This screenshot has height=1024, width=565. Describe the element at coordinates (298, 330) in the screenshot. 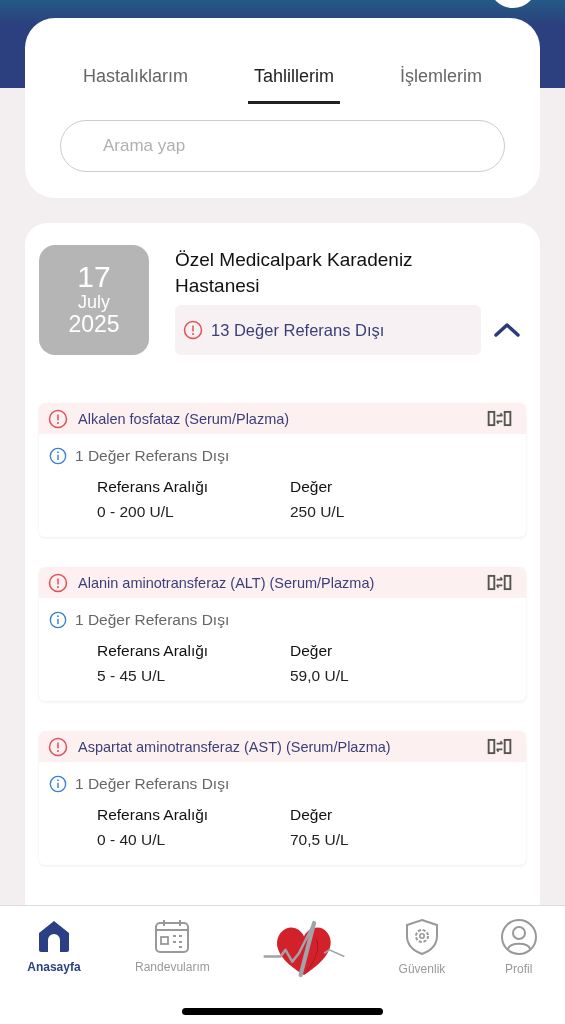

I see `summary-text: 13 Değer Referans Dışı` at that location.